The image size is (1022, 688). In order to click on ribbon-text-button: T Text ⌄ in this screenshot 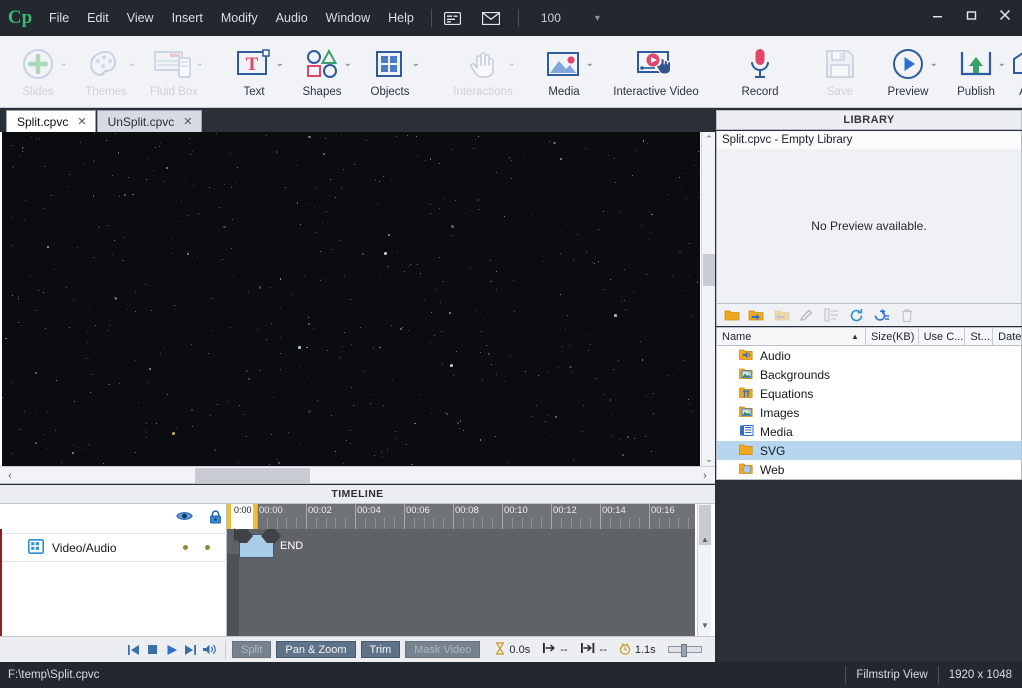, I will do `click(254, 71)`.